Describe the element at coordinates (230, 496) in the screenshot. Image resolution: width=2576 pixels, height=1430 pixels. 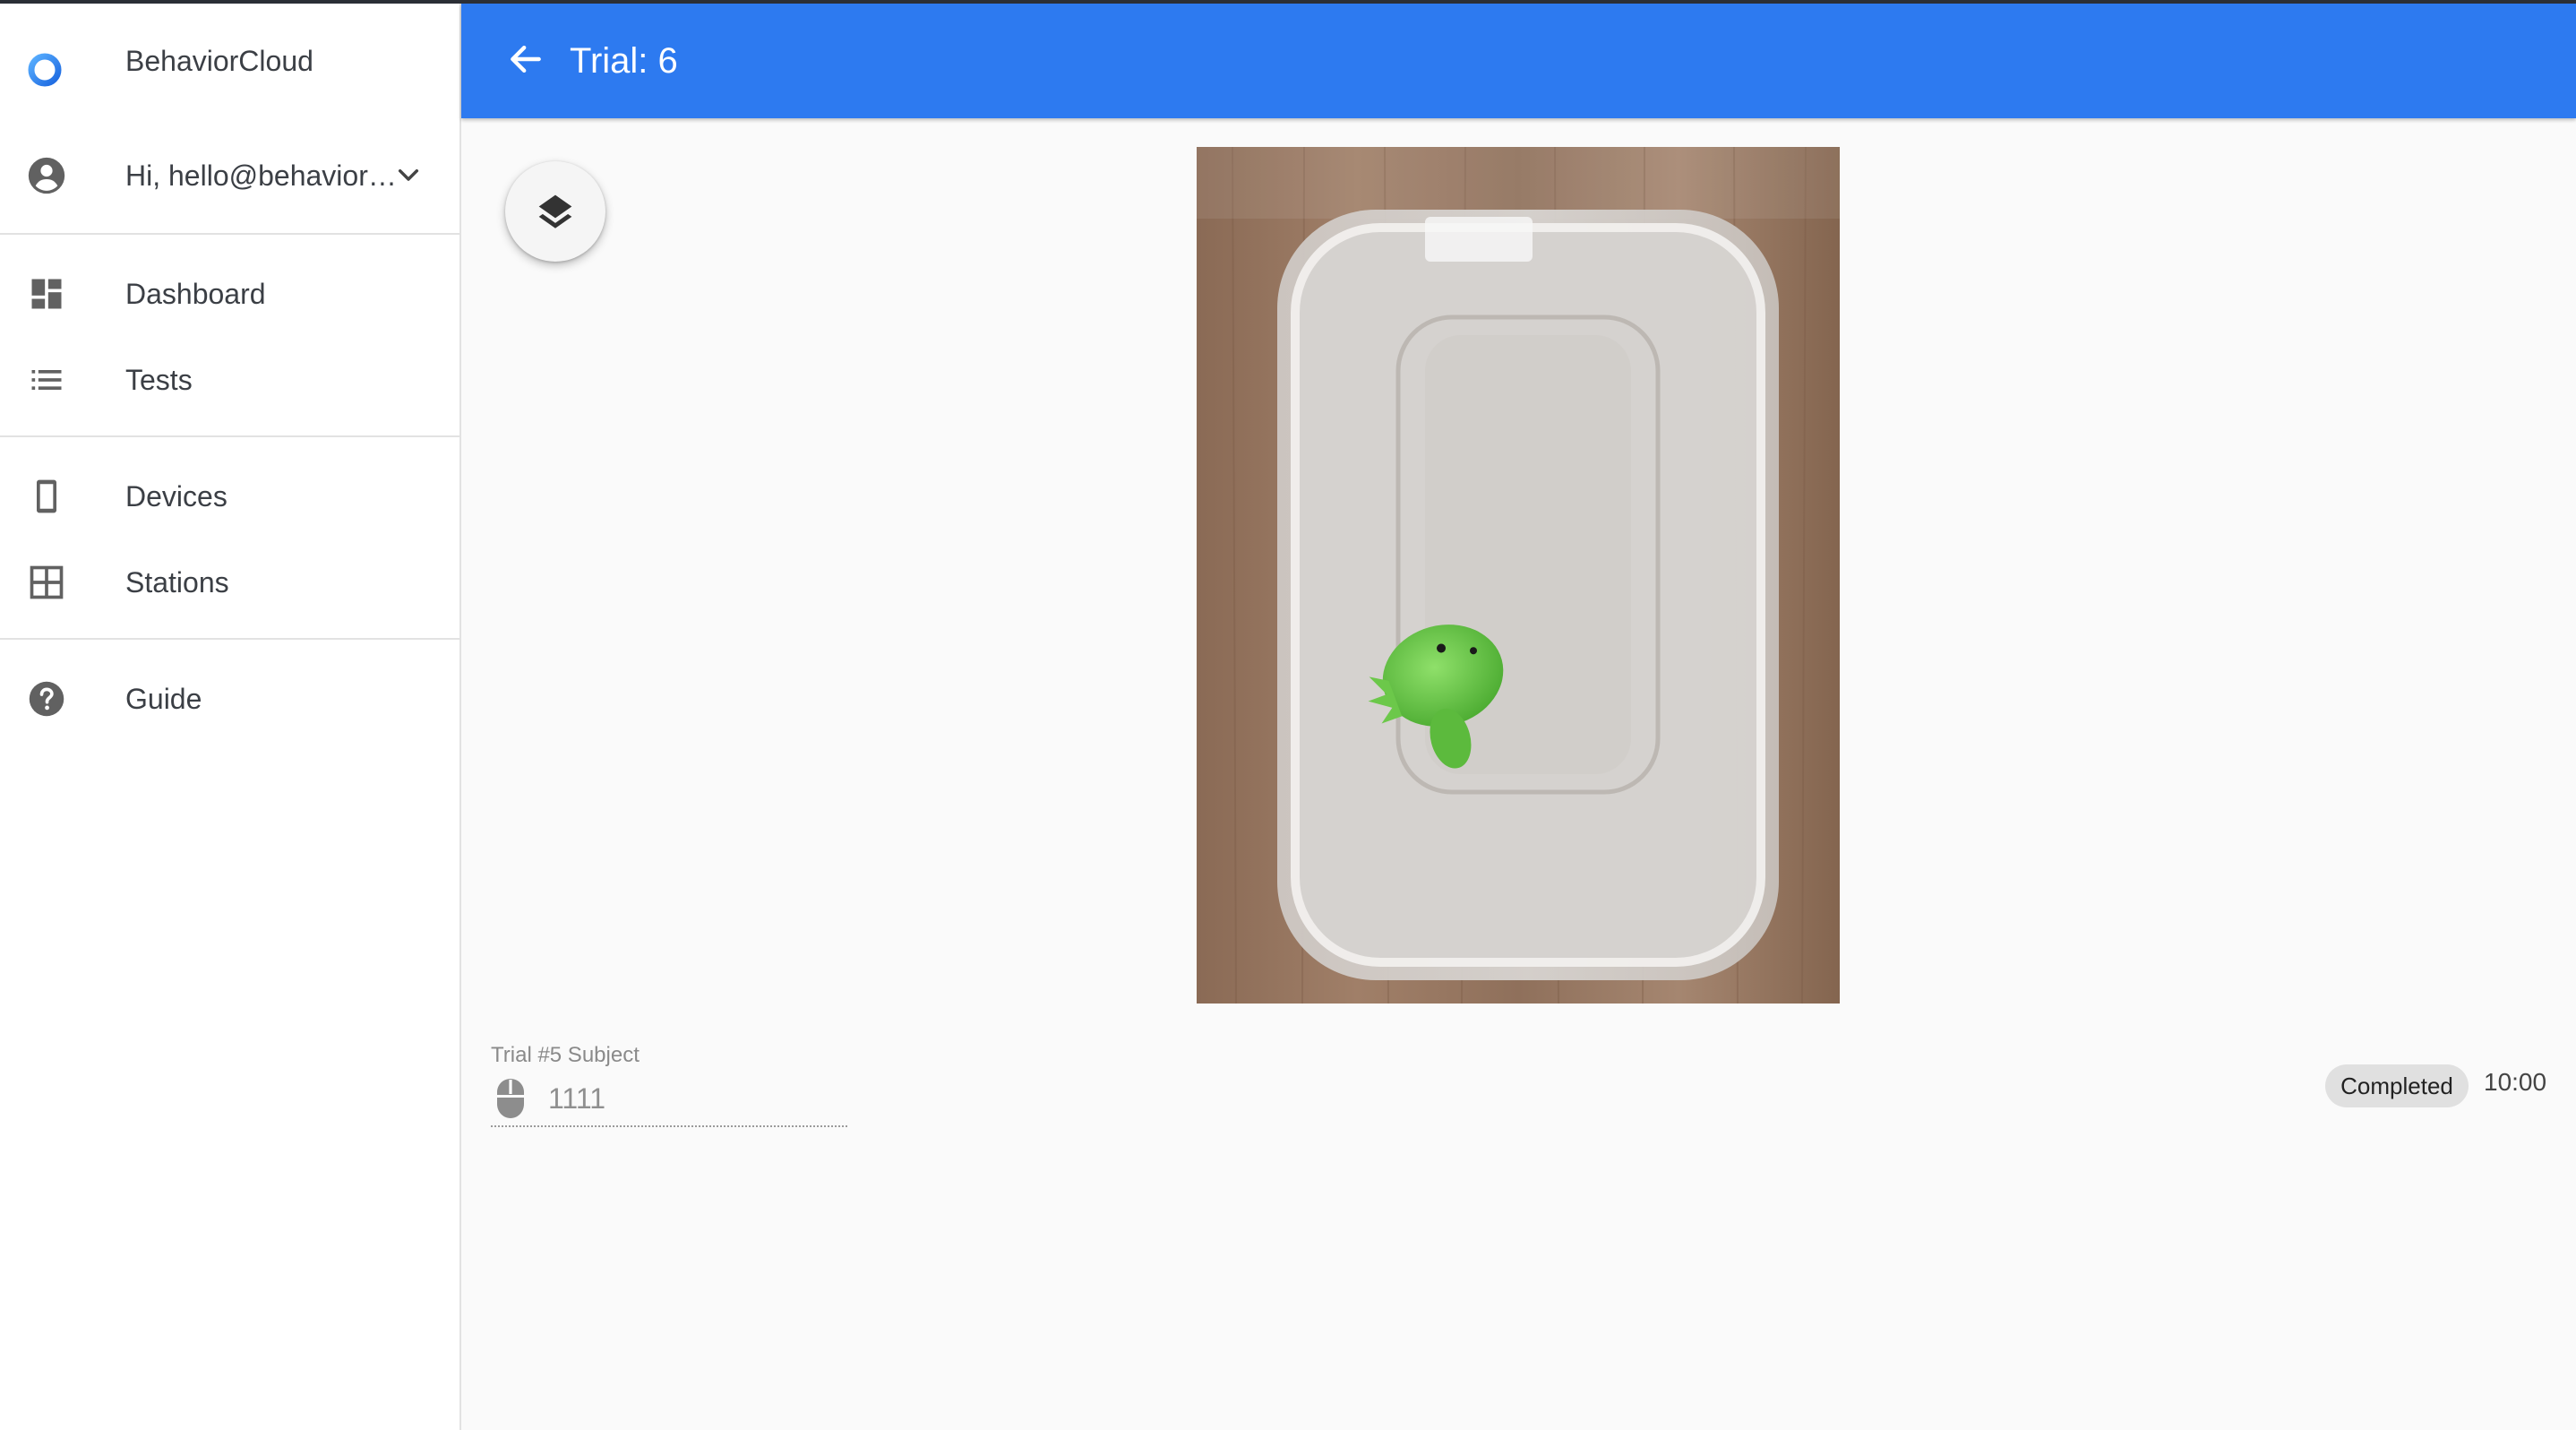
I see `sidebar-item-devices: Devices` at that location.